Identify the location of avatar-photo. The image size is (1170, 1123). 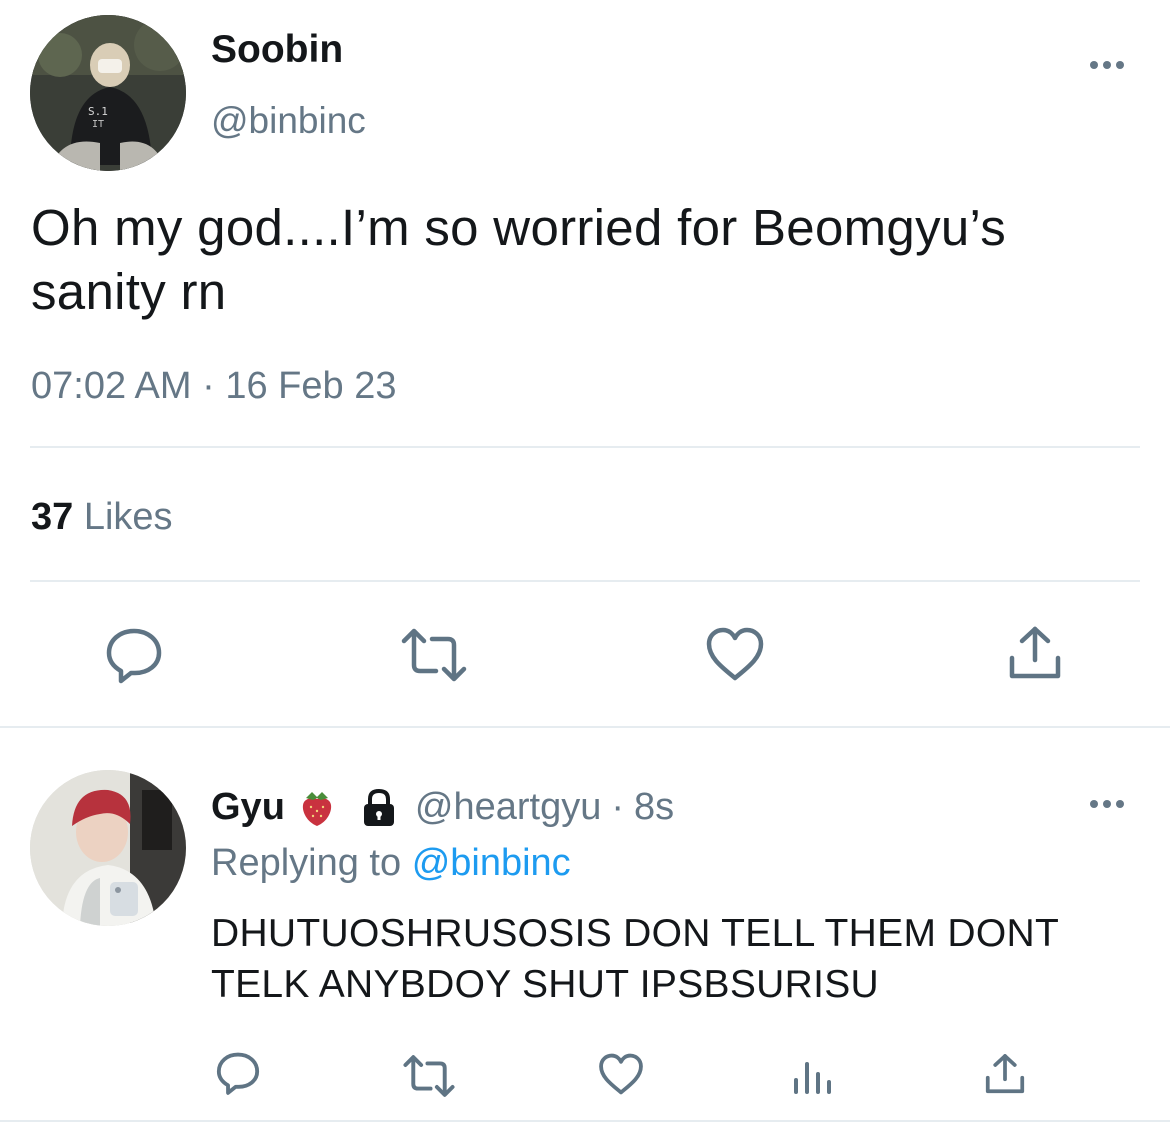
(108, 848).